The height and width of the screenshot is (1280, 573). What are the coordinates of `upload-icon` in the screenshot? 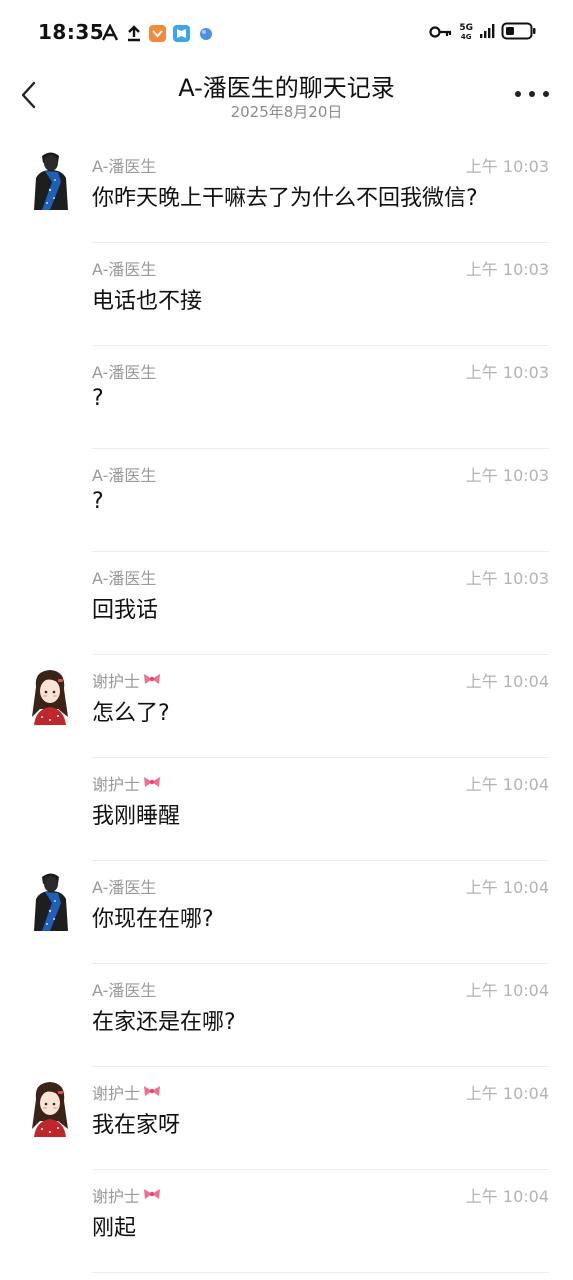 It's located at (133, 33).